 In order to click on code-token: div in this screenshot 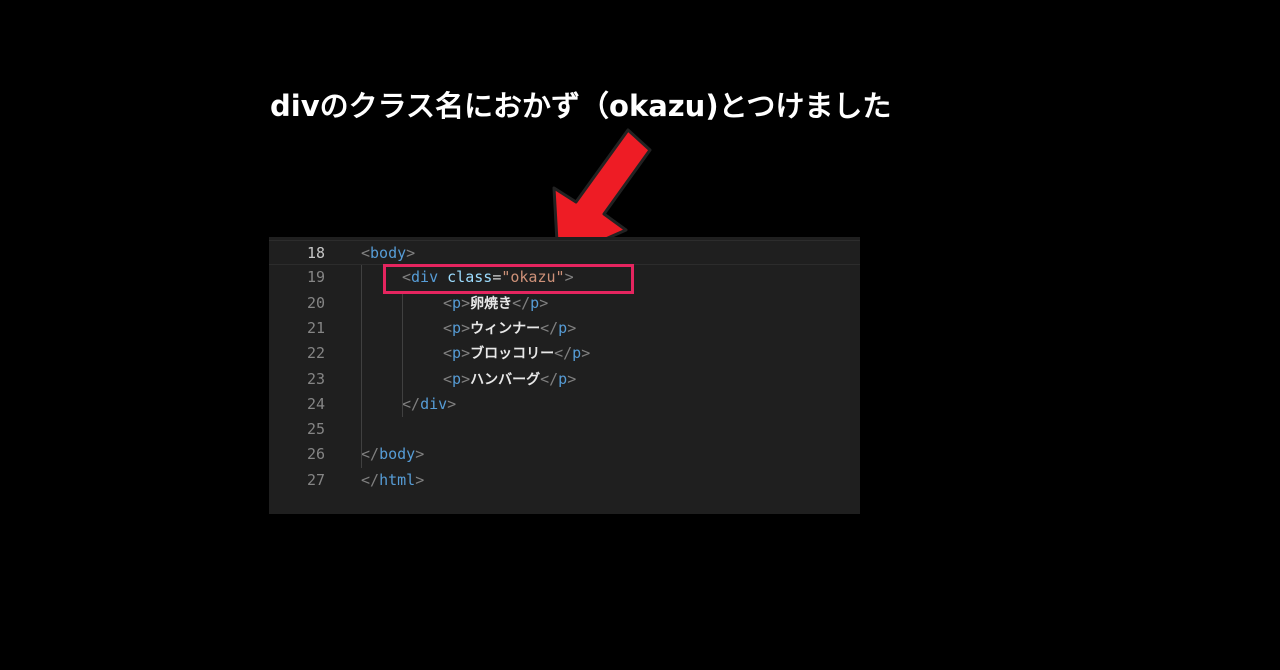, I will do `click(434, 403)`.